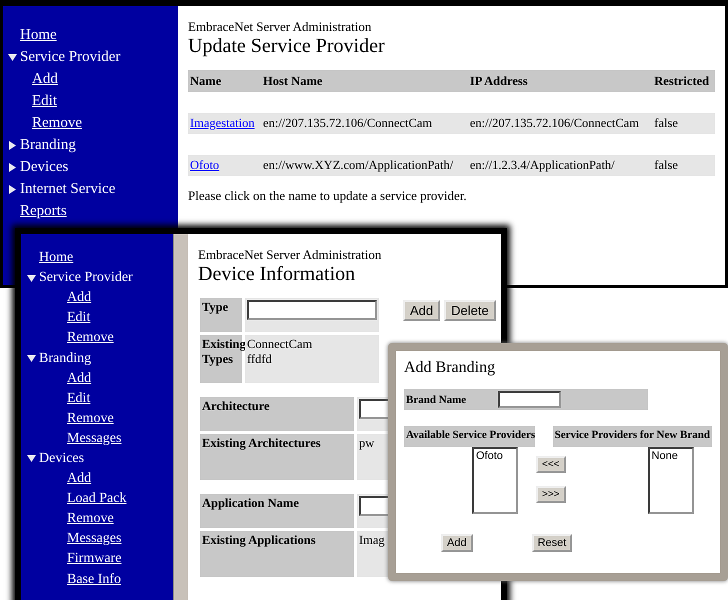 This screenshot has width=728, height=600. Describe the element at coordinates (277, 414) in the screenshot. I see `field-label: Architecture` at that location.